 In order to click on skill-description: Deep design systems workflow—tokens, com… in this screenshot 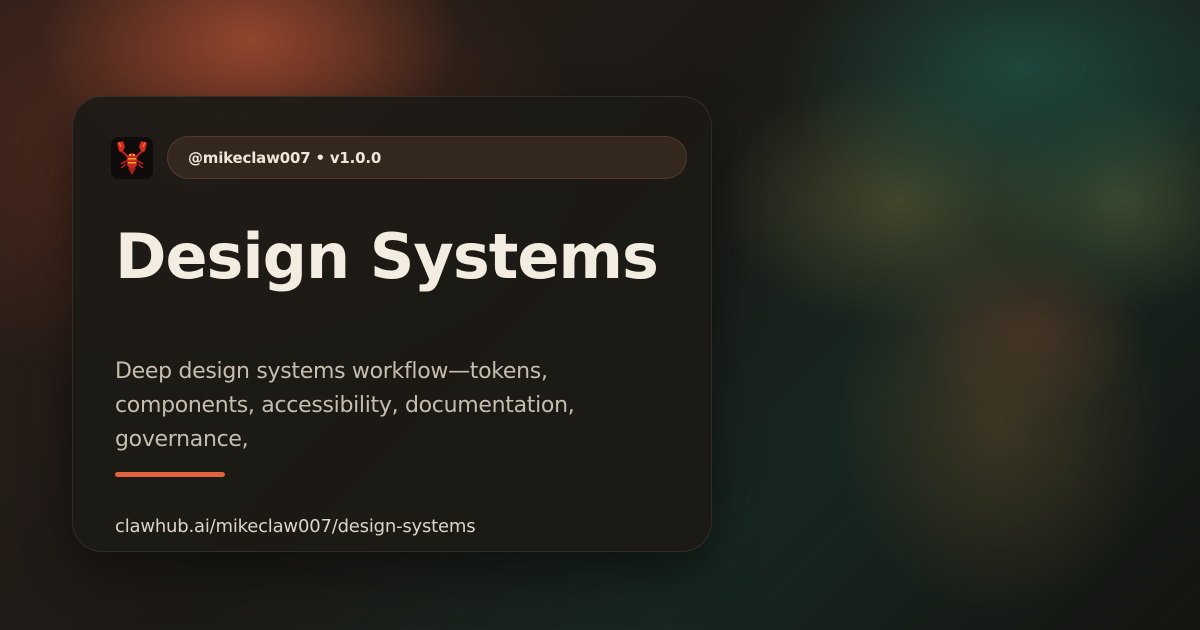, I will do `click(345, 405)`.